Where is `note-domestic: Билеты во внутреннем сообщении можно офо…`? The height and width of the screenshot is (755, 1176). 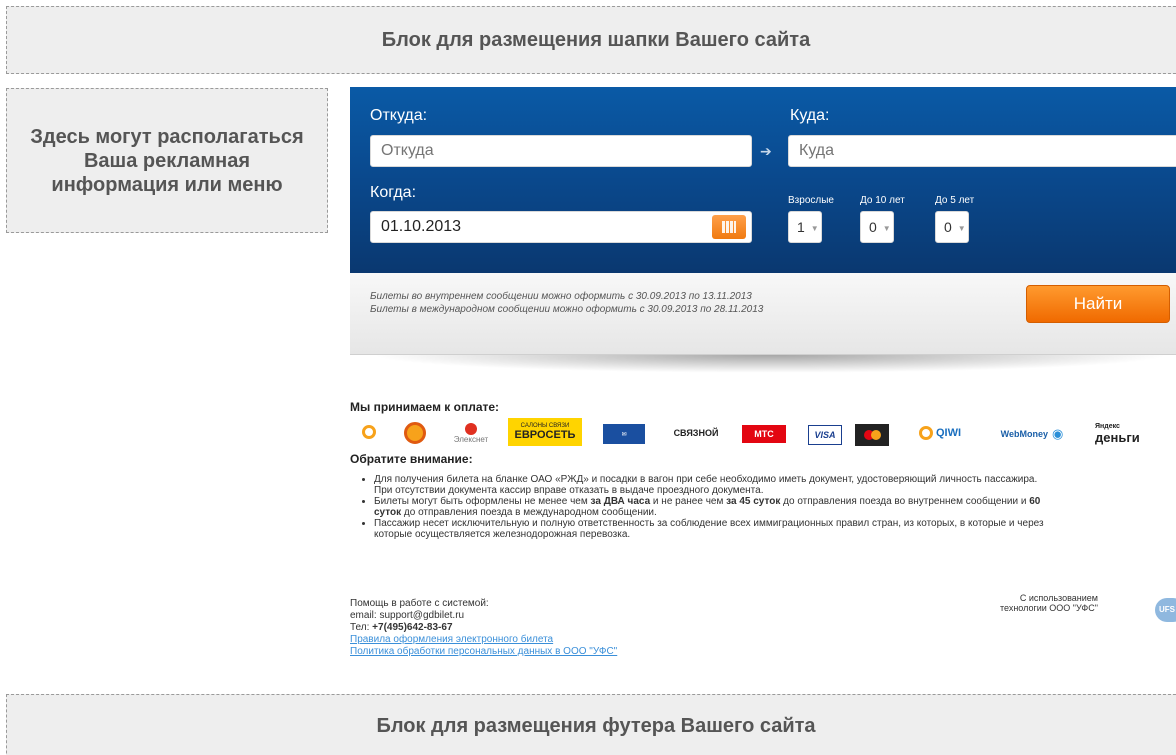
note-domestic: Билеты во внутреннем сообщении можно офо… is located at coordinates (561, 296).